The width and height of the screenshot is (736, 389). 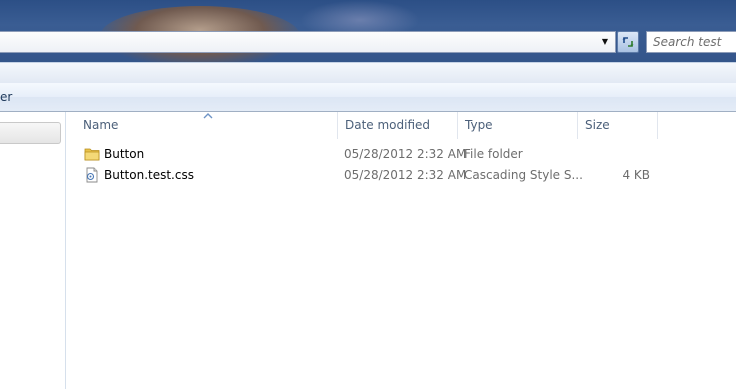 What do you see at coordinates (636, 175) in the screenshot?
I see `file-size: 4 KB` at bounding box center [636, 175].